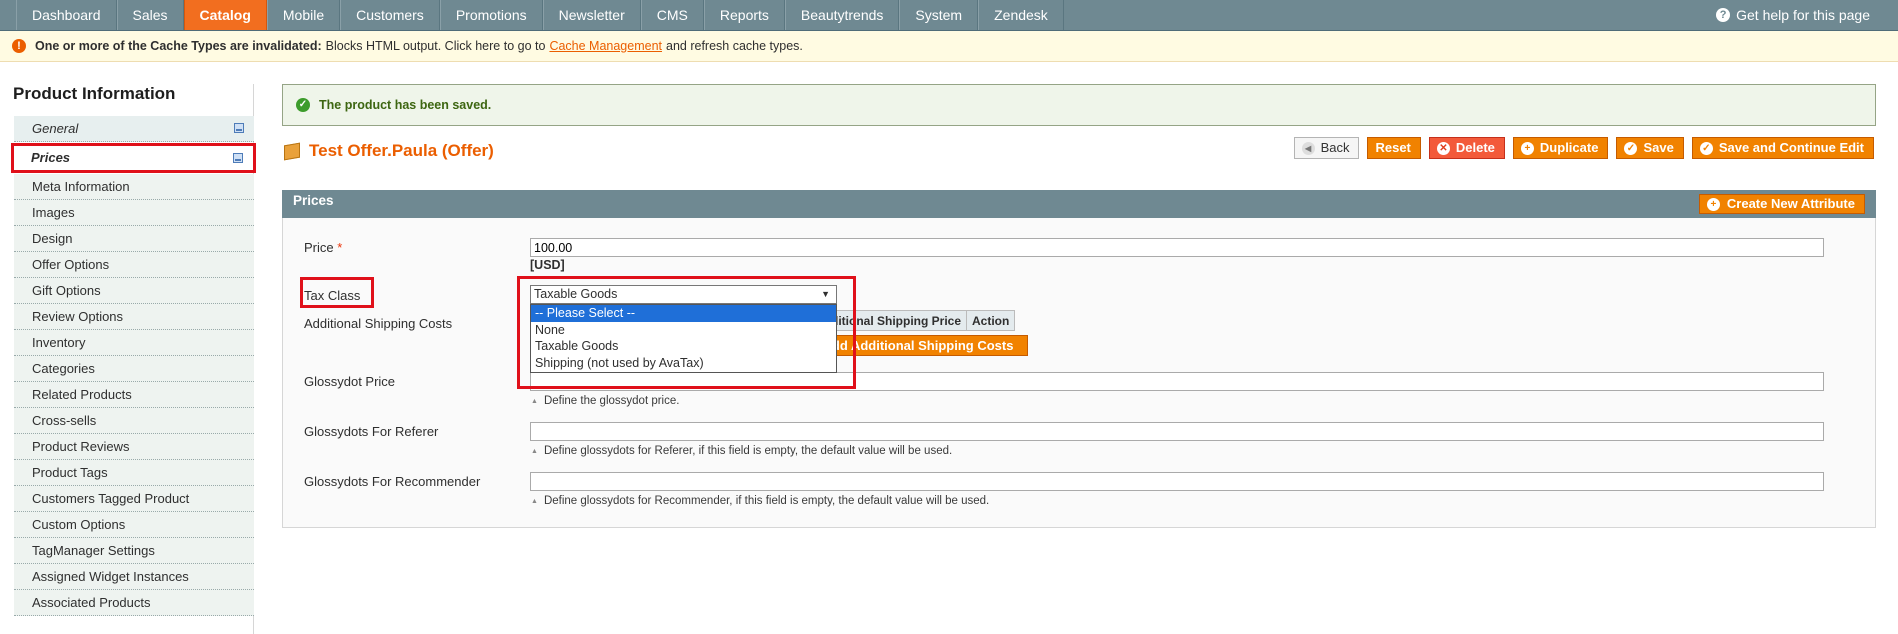 This screenshot has width=1898, height=634. Describe the element at coordinates (1658, 147) in the screenshot. I see `save-label: Save` at that location.